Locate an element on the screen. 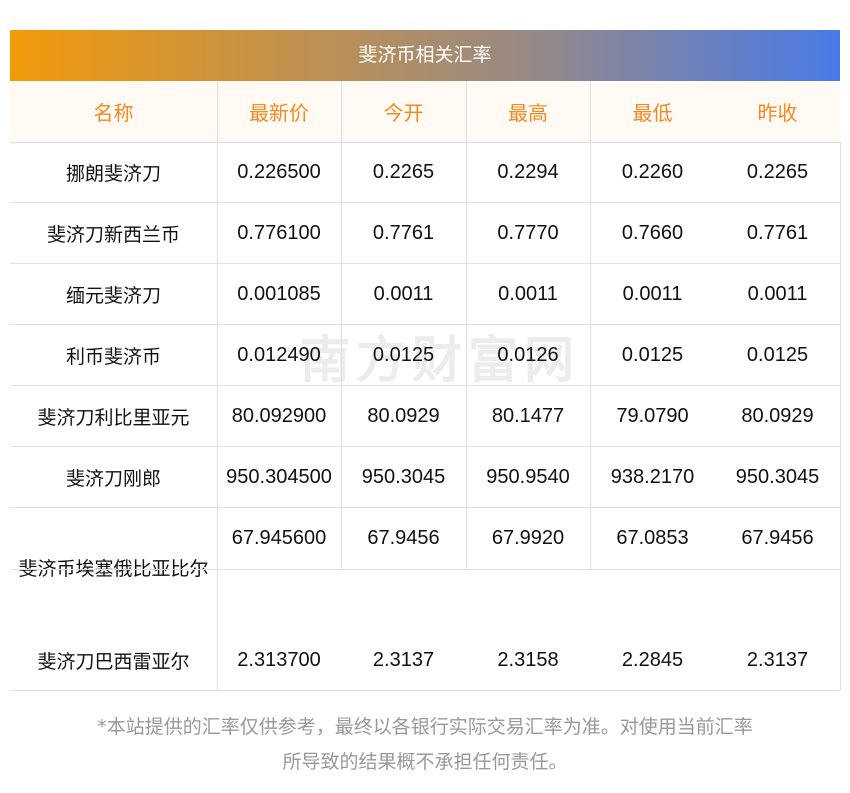 This screenshot has width=850, height=793. currency-pair-name: 斐济刀刚郎 is located at coordinates (113, 479).